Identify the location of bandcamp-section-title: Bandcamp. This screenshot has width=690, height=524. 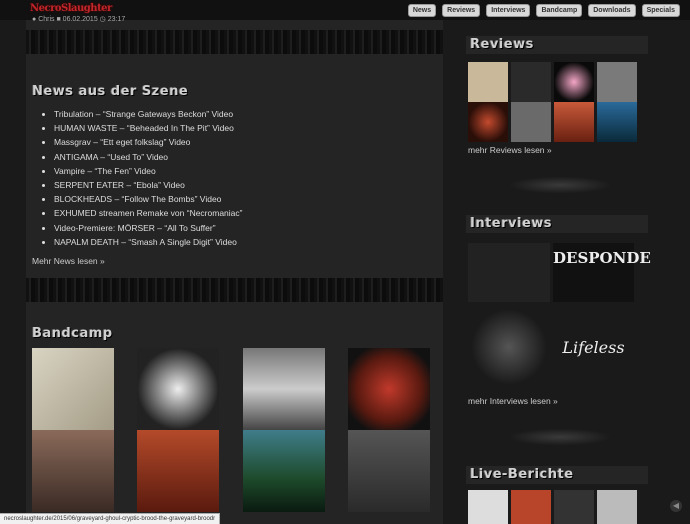
(72, 333).